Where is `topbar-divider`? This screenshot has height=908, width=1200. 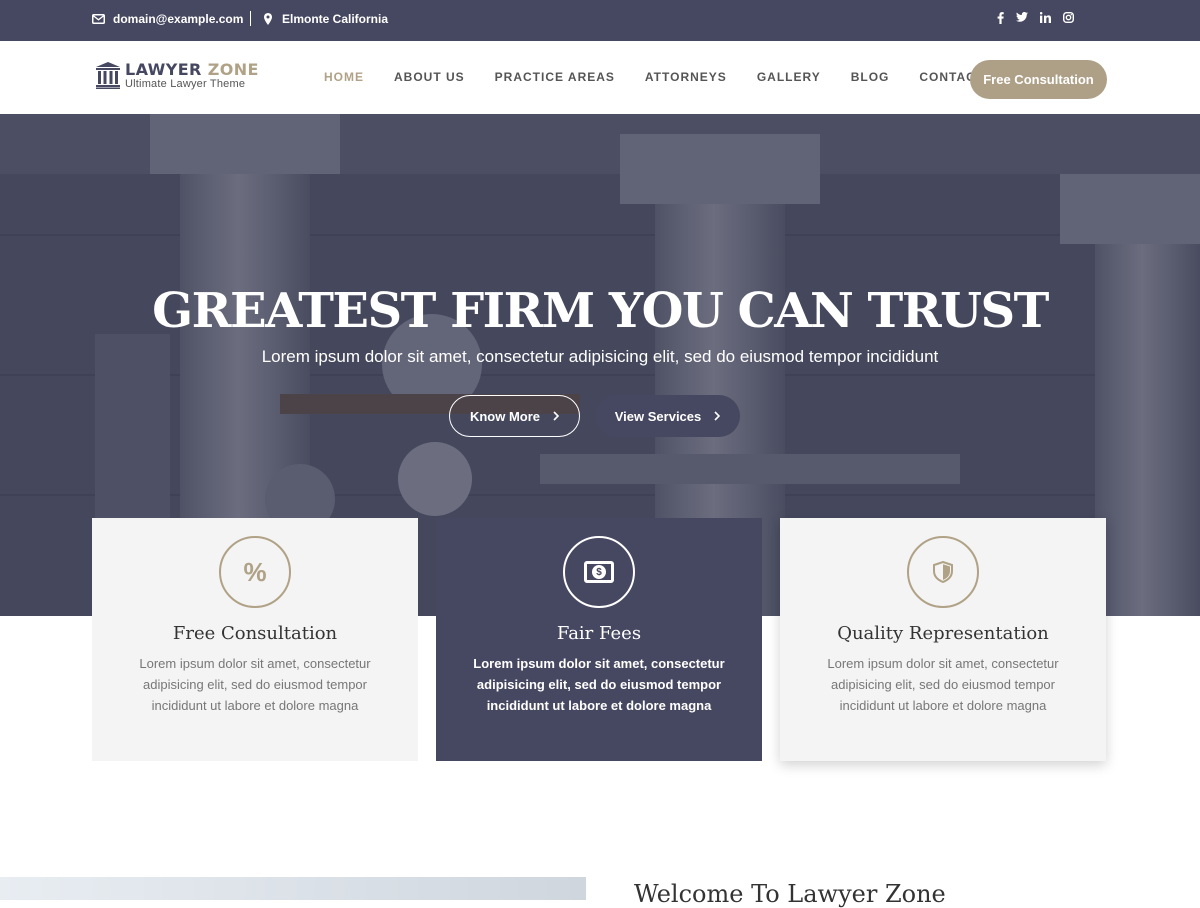
topbar-divider is located at coordinates (250, 18).